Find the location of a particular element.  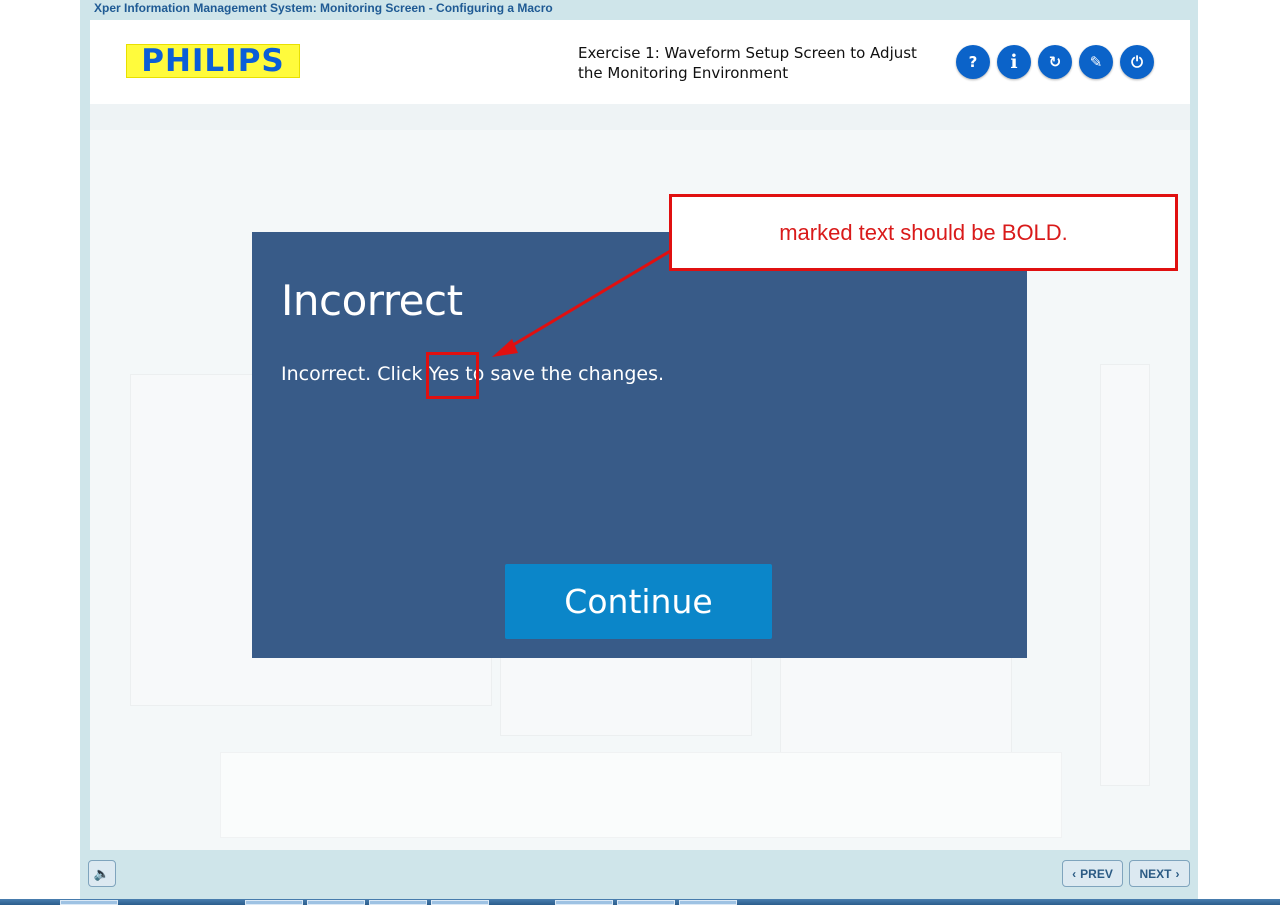

next-button: NEXT › is located at coordinates (1159, 873).